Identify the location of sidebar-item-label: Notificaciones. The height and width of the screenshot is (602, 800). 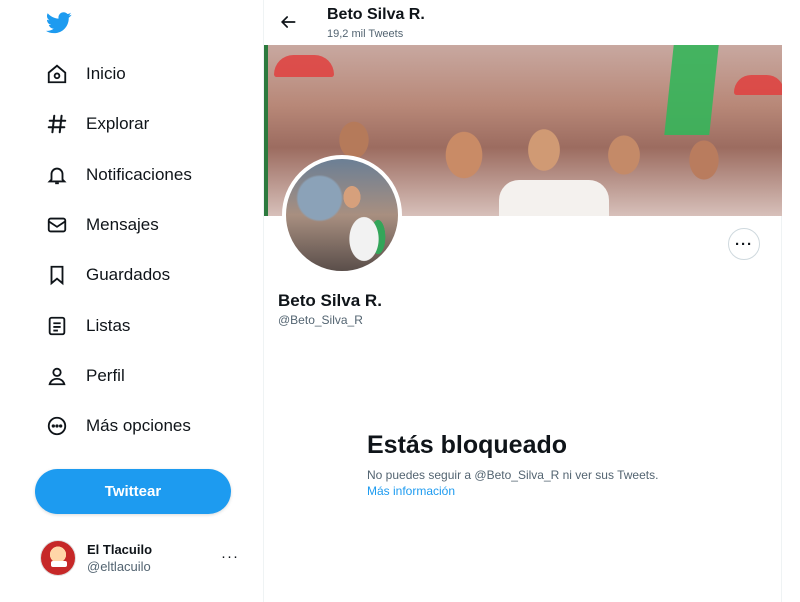
(139, 174).